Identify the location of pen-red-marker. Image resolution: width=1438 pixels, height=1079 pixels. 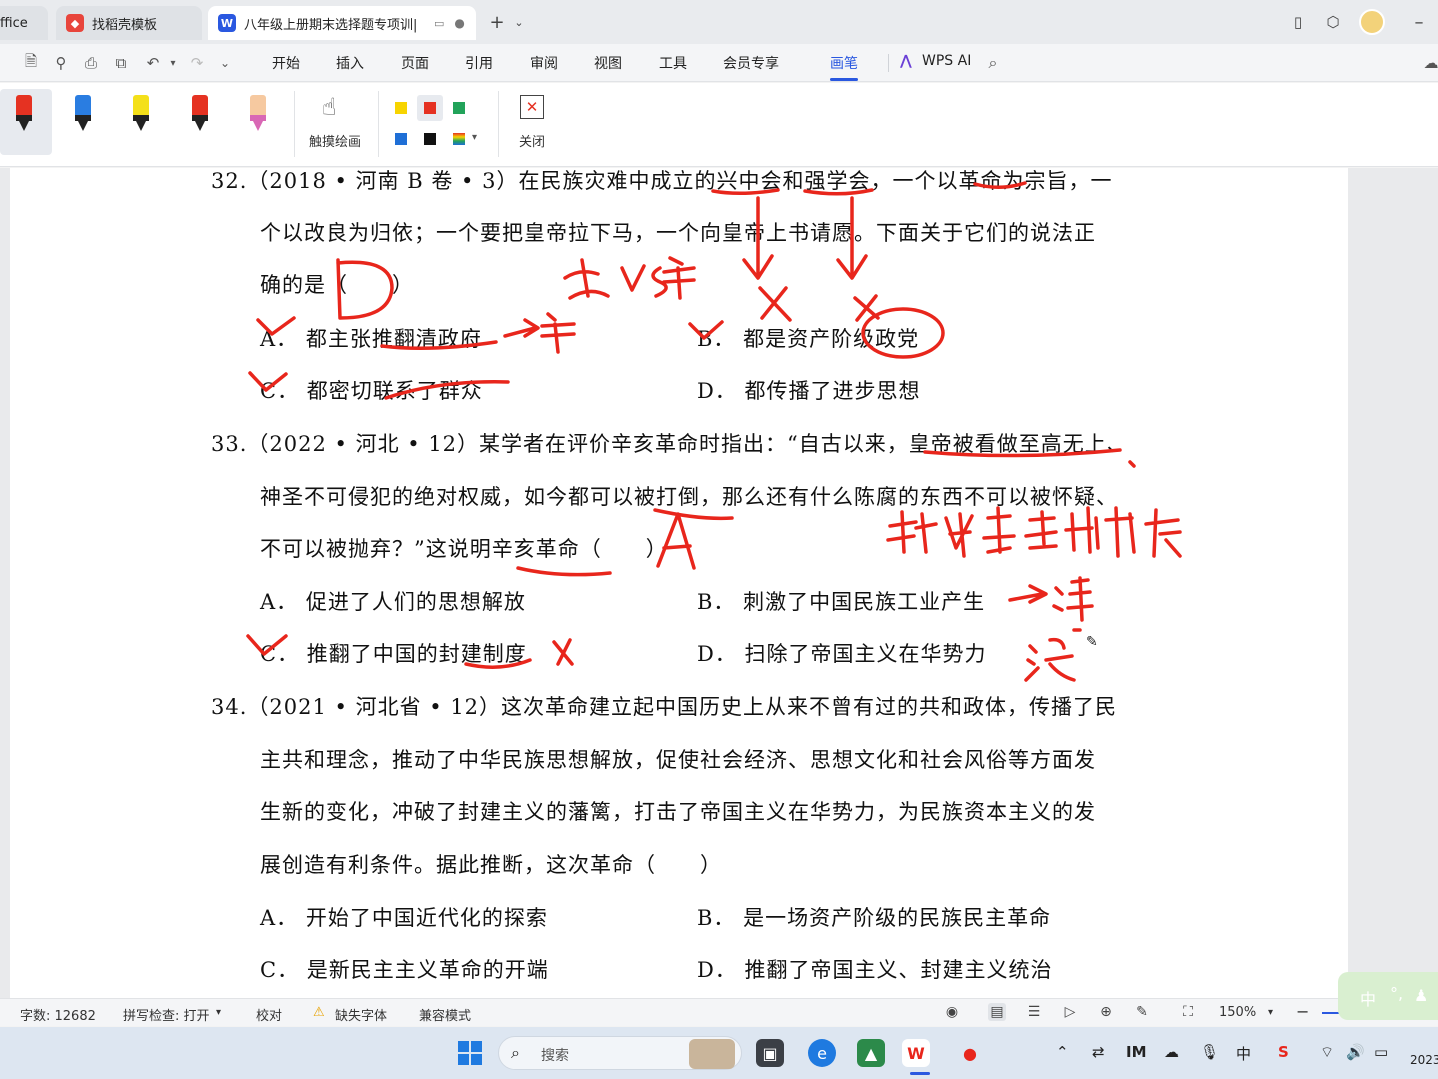
(24, 115).